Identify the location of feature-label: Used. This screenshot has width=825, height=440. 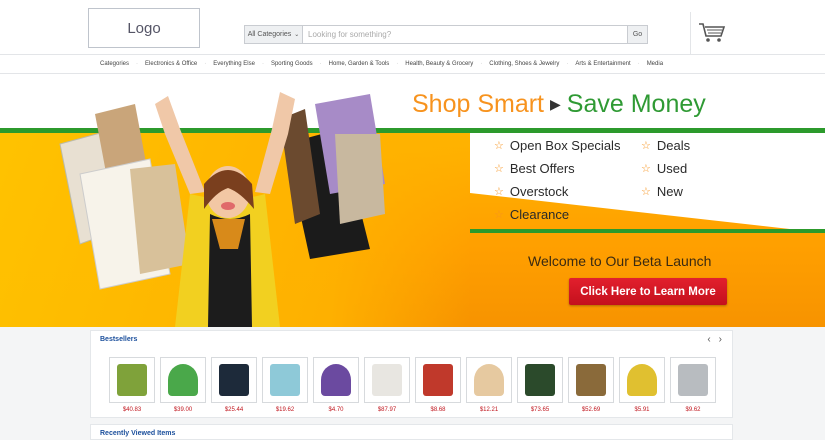
(672, 168).